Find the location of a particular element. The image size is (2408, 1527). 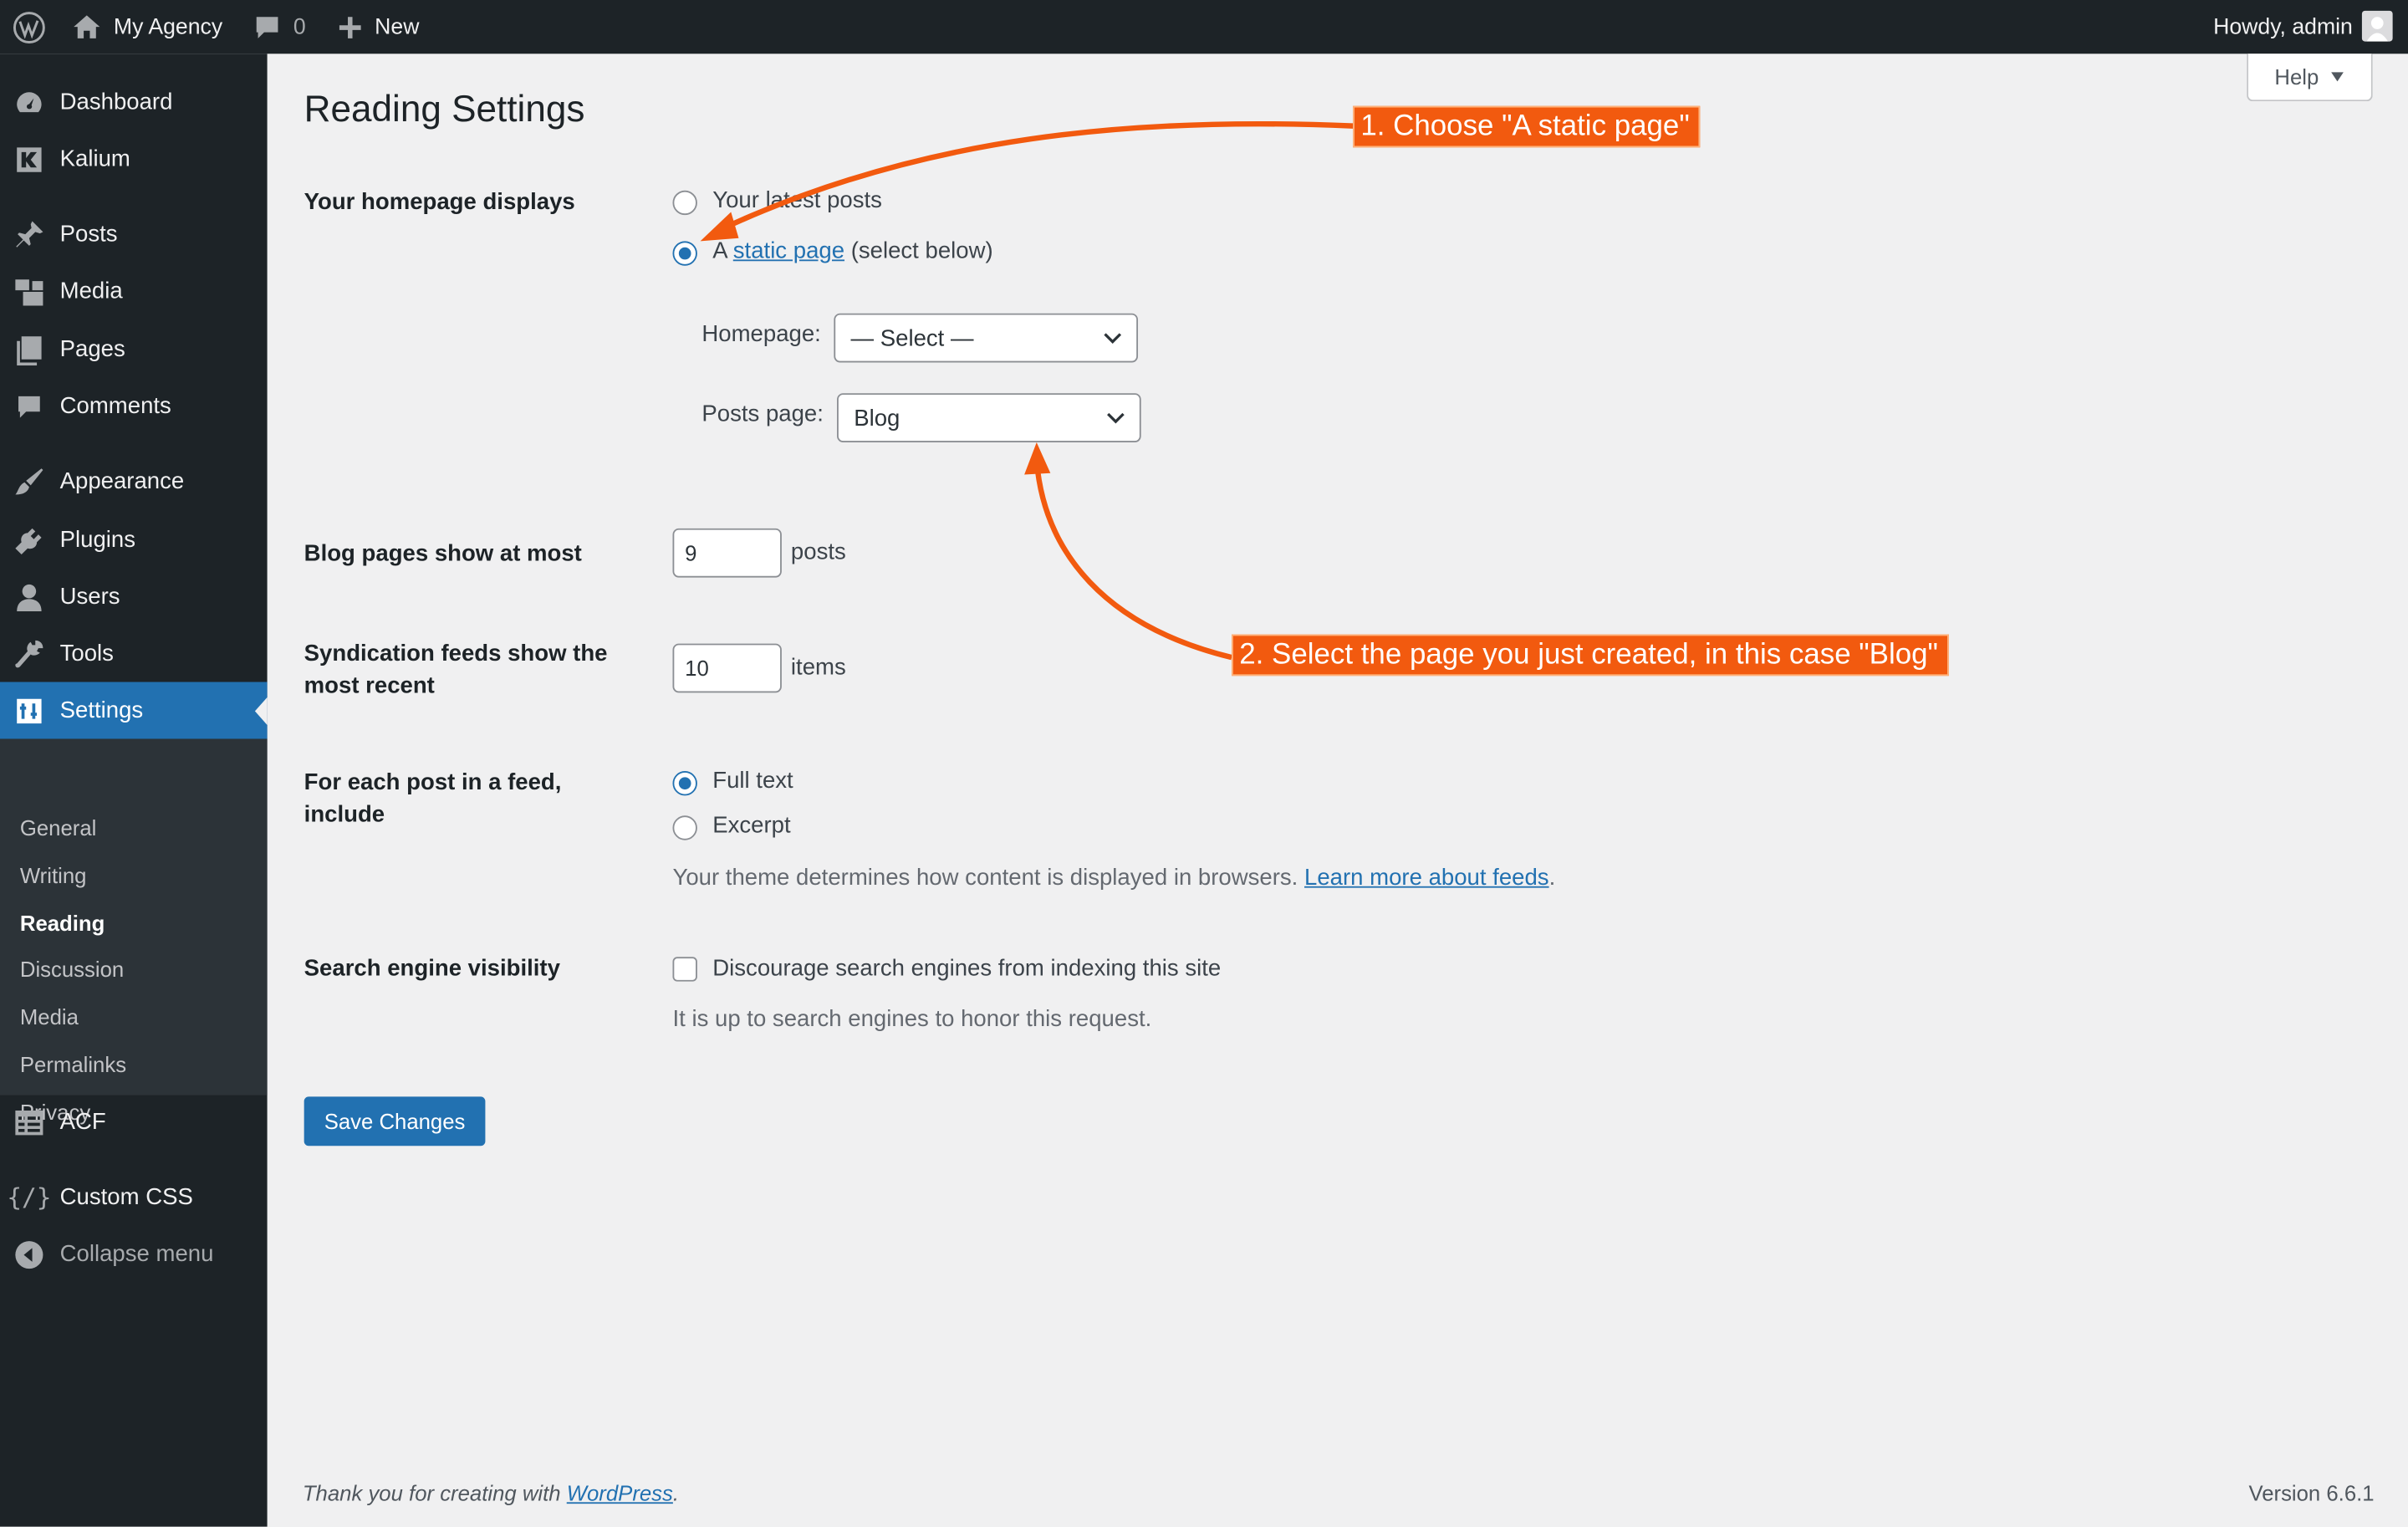

media-icon is located at coordinates (29, 292).